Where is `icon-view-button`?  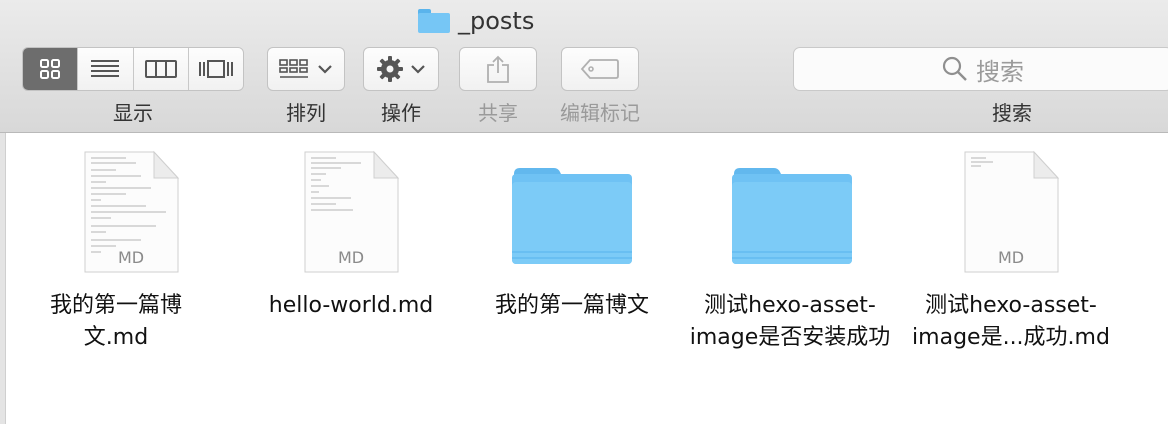 icon-view-button is located at coordinates (50, 69).